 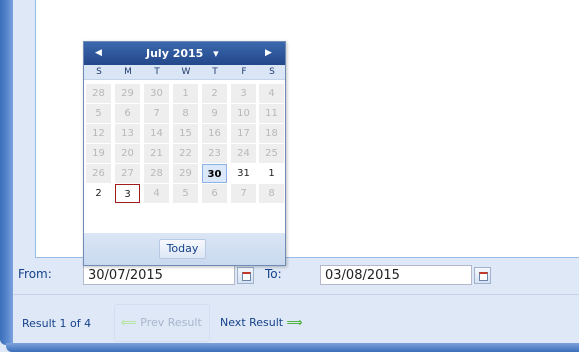 I want to click on panel-strip, so click(x=24, y=129).